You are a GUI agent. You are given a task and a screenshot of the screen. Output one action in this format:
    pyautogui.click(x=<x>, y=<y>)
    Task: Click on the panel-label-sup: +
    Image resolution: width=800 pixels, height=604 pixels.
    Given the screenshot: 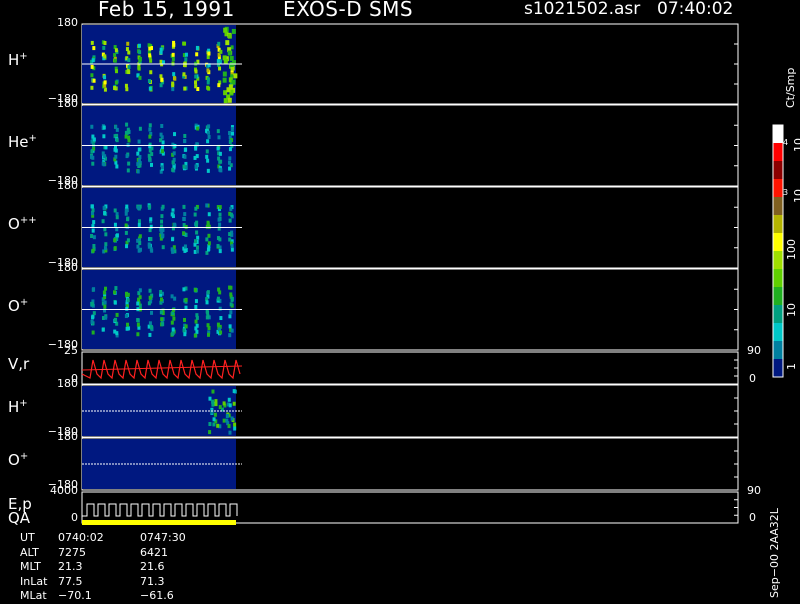 What is the action you would take?
    pyautogui.click(x=24, y=302)
    